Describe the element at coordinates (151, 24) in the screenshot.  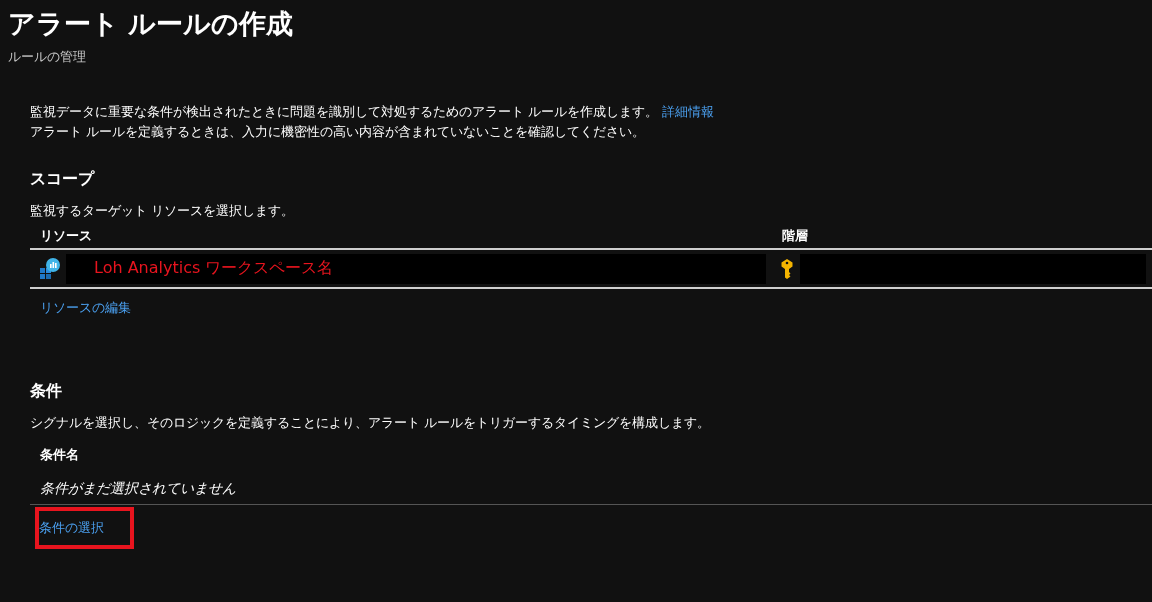
I see `page-title: アラート ルールの作成` at that location.